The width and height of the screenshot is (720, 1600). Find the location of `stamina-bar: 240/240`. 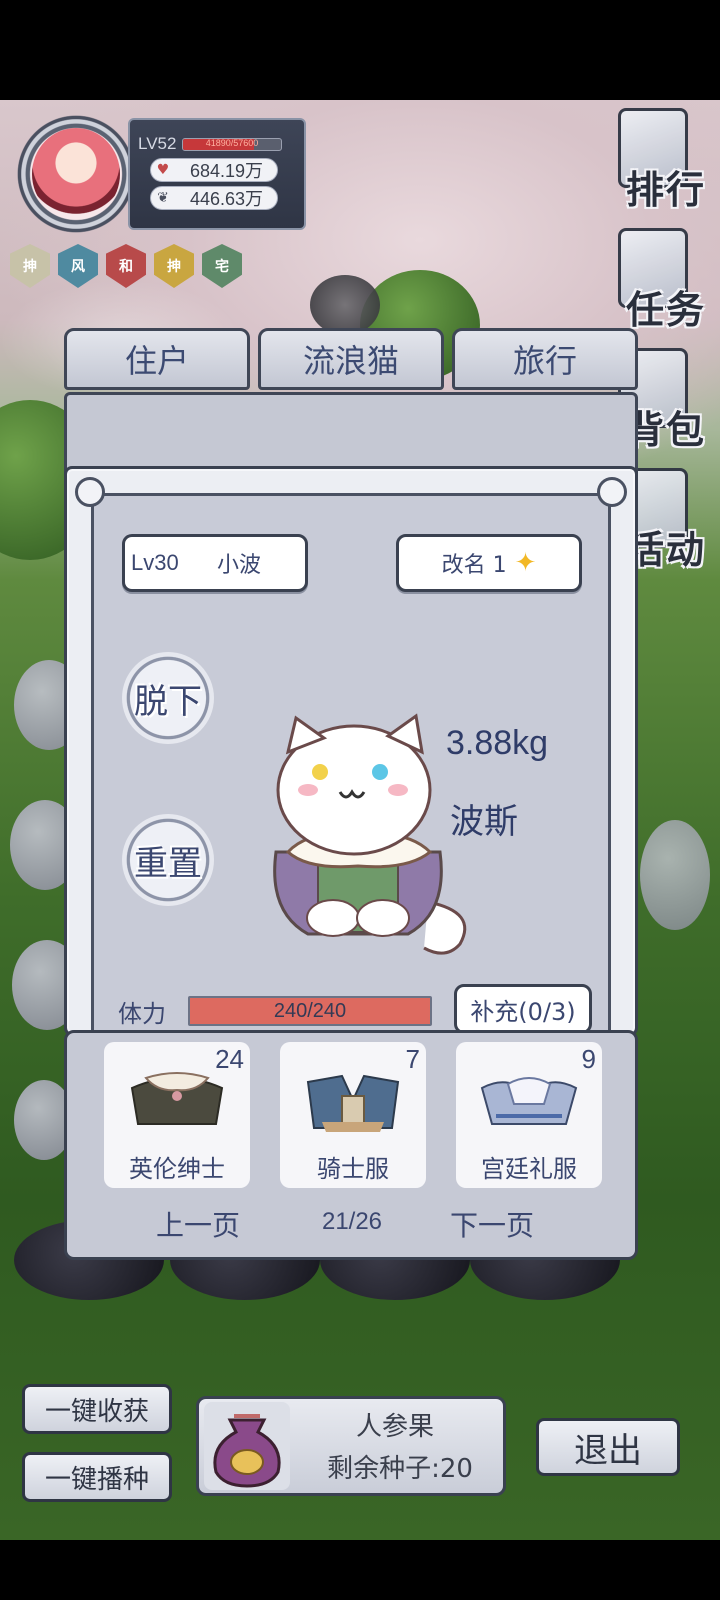

stamina-bar: 240/240 is located at coordinates (310, 1011).